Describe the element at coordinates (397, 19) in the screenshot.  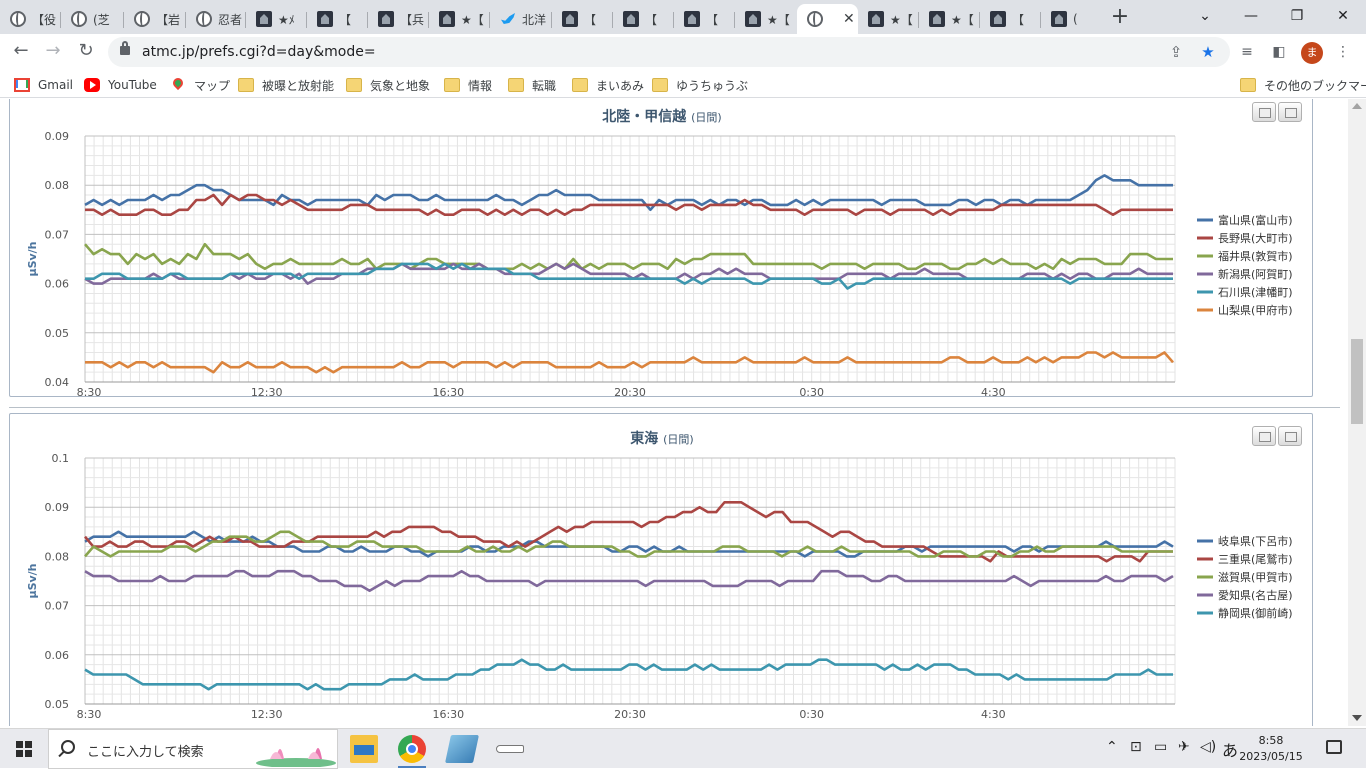
I see `browser-tab: 【兵` at that location.